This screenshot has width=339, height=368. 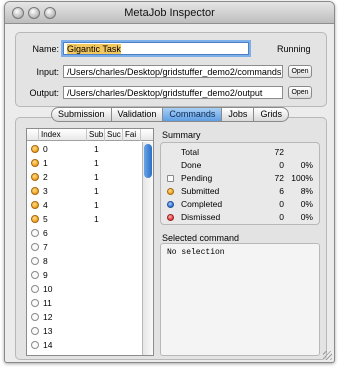 What do you see at coordinates (45, 275) in the screenshot?
I see `row-index: 9` at bounding box center [45, 275].